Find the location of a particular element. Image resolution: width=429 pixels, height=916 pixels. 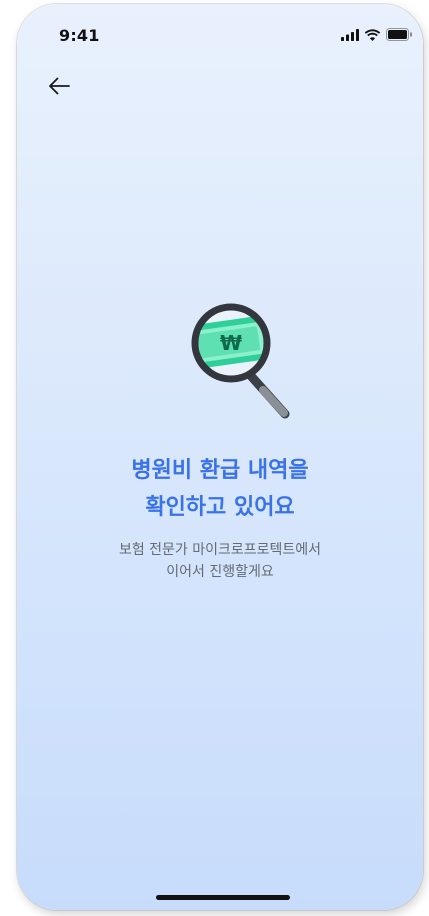

subtitle-line-1: 보험 전문가 마이크로프로텍트에서 is located at coordinates (220, 550).